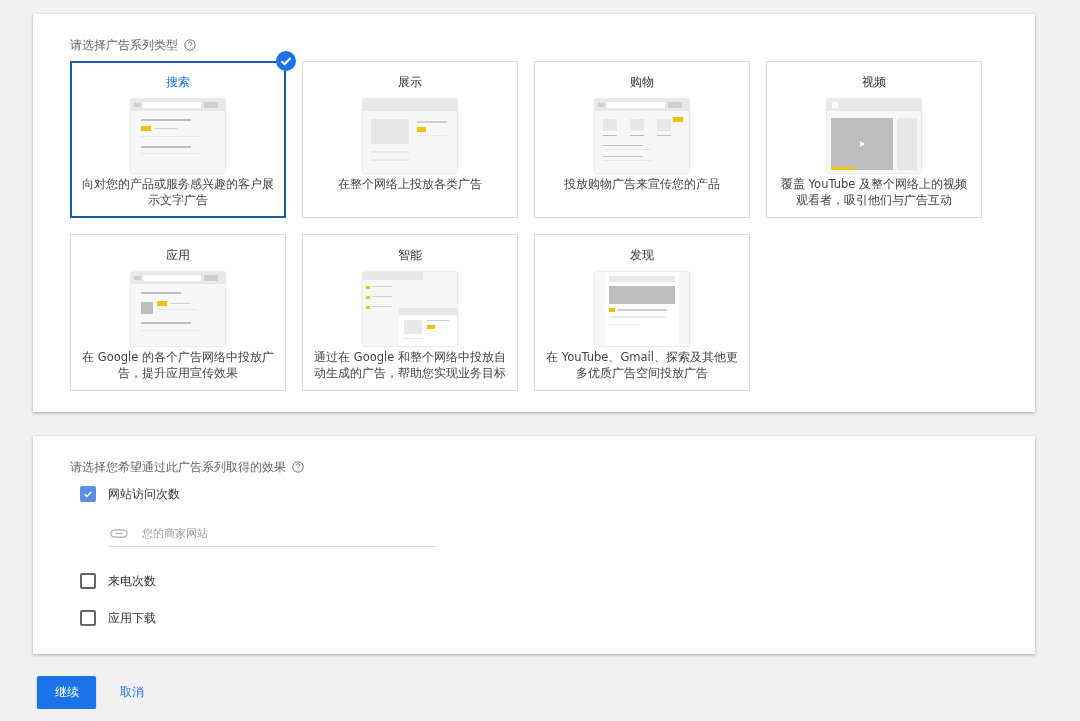 Image resolution: width=1080 pixels, height=721 pixels. Describe the element at coordinates (289, 533) in the screenshot. I see `website-input-field: 您的商家网站` at that location.